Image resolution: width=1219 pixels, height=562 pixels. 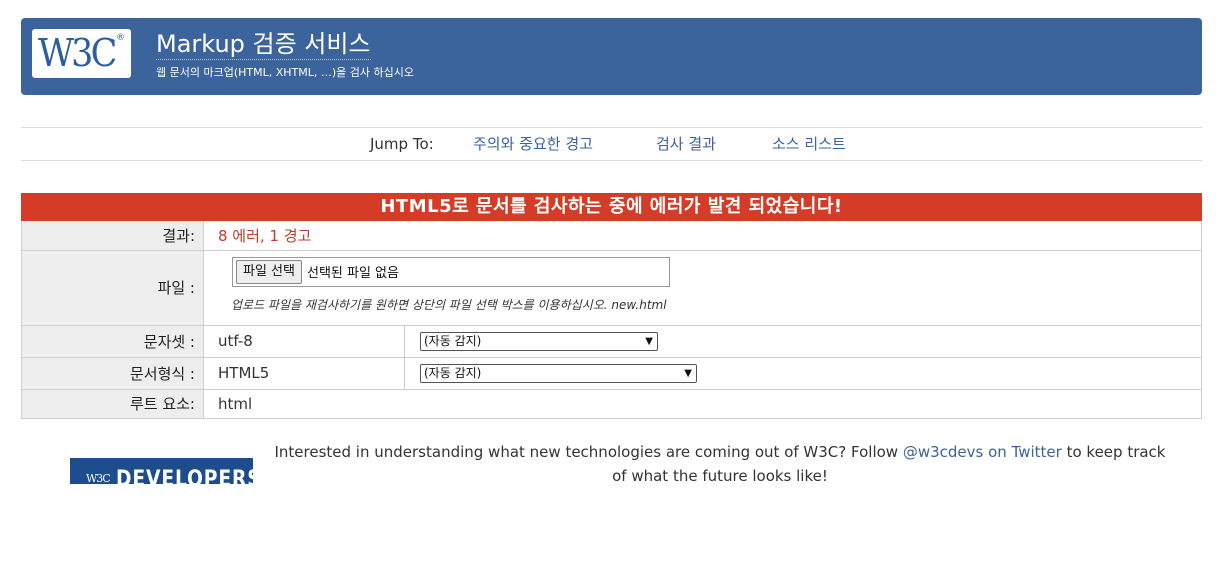 I want to click on result-row: 결과: 8 에러, 1 경고, so click(x=611, y=236).